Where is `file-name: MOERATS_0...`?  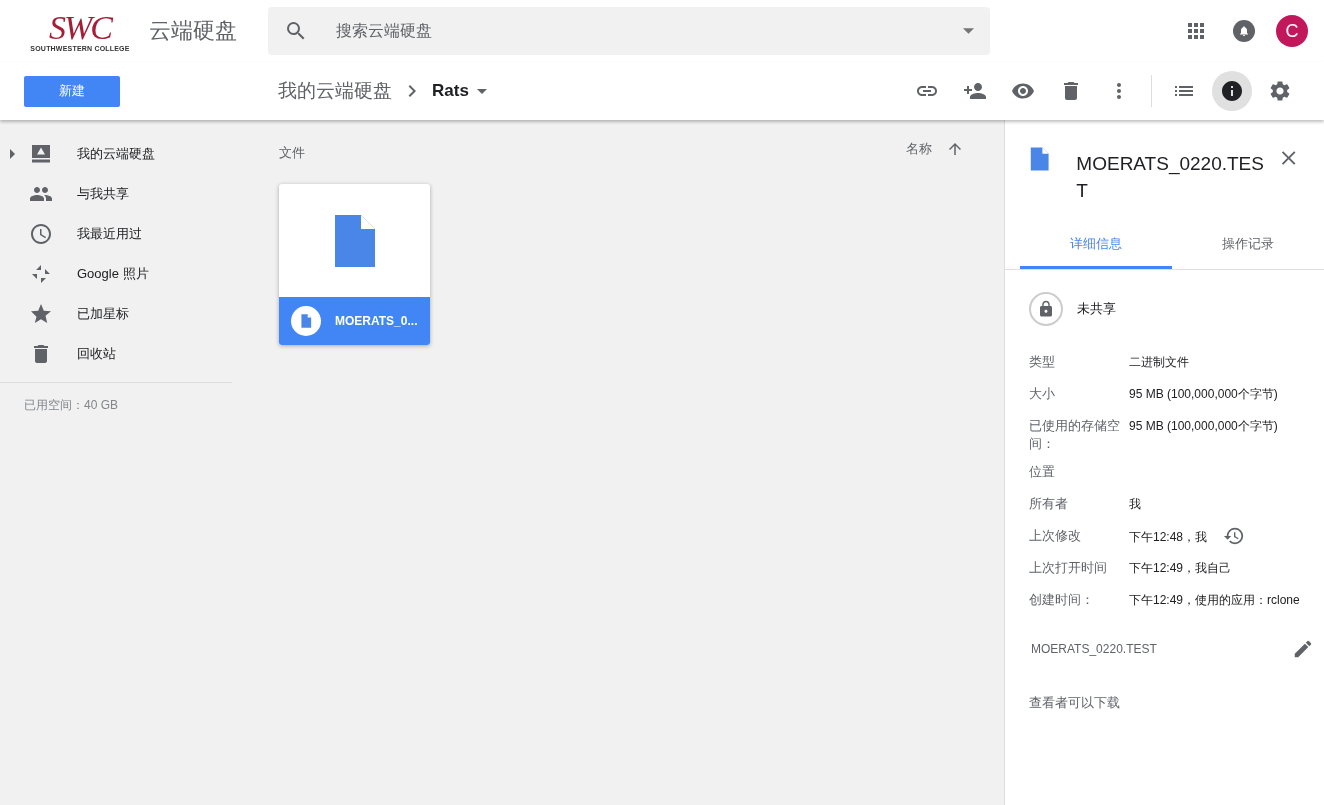 file-name: MOERATS_0... is located at coordinates (376, 321).